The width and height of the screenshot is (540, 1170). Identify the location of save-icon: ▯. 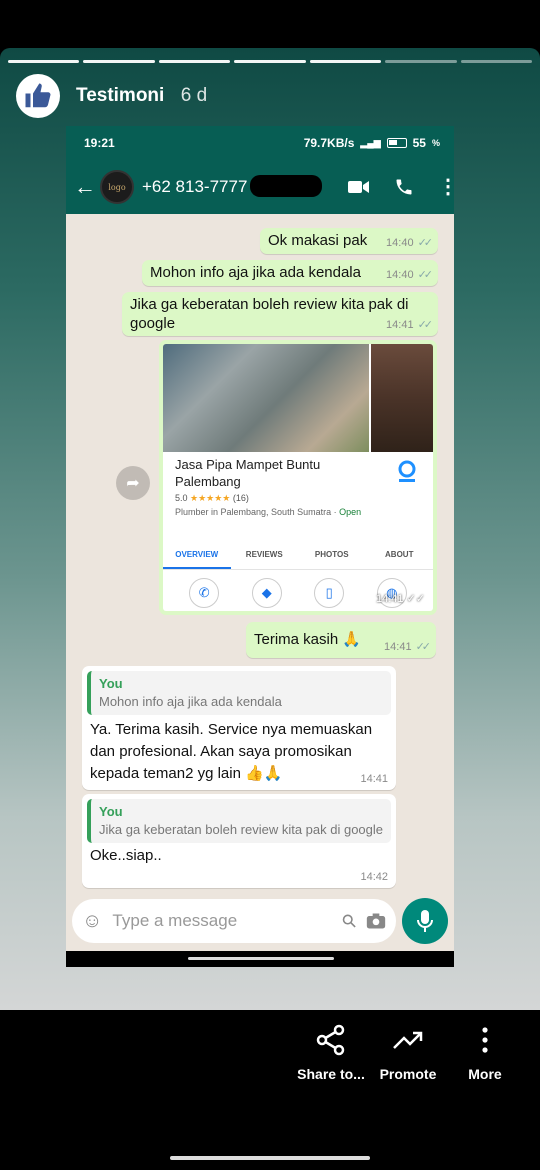
(329, 593).